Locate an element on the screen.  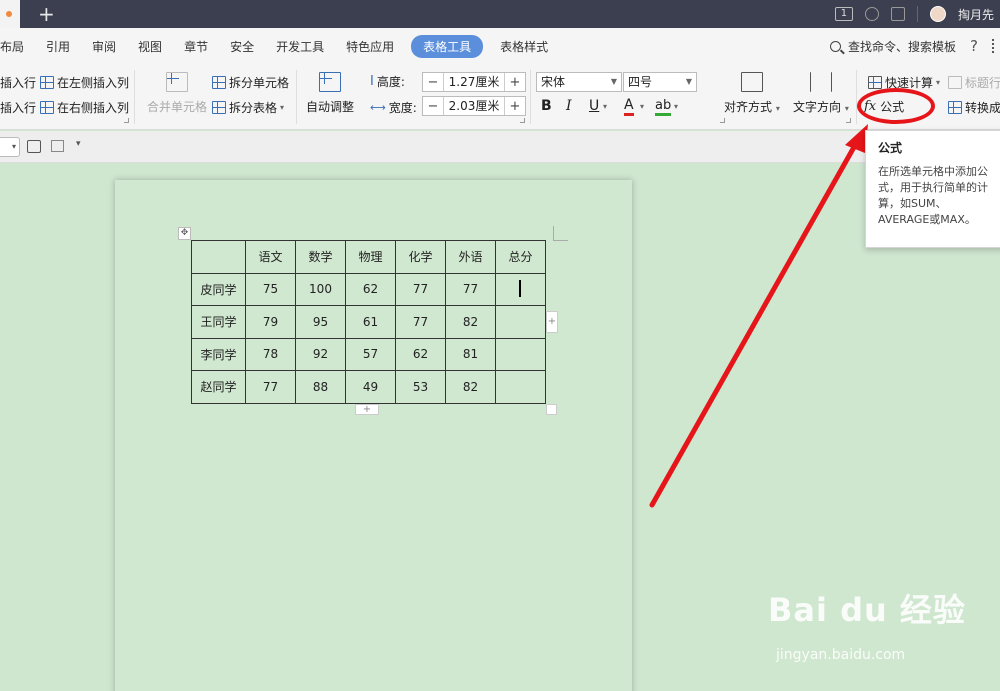
watermark: Bai du 经验 jingyan.baidu.com is located at coordinates (883, 635).